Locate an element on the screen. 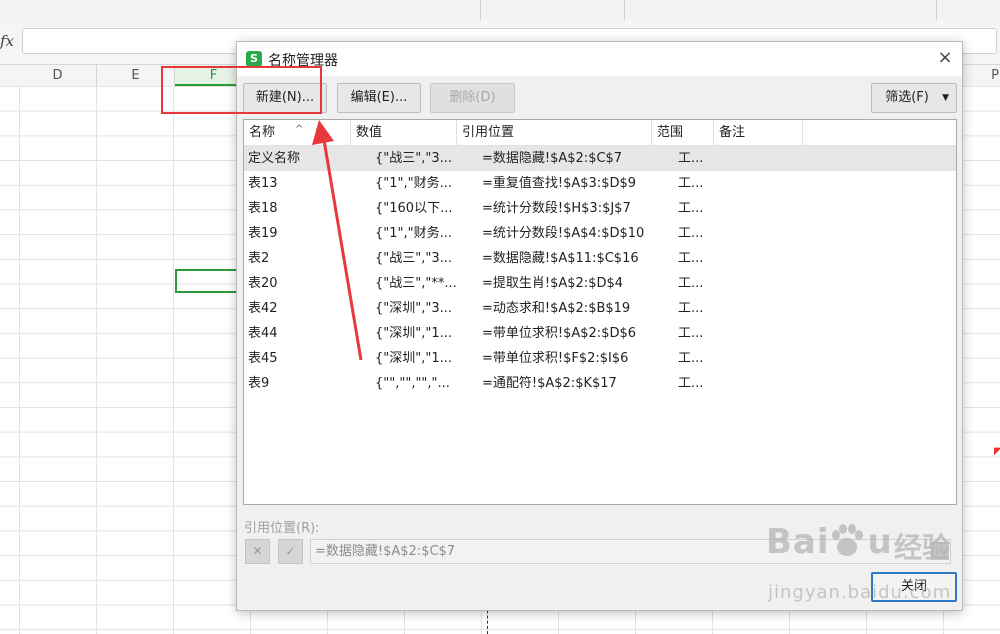 This screenshot has width=1000, height=634. fx-icon: fx is located at coordinates (7, 41).